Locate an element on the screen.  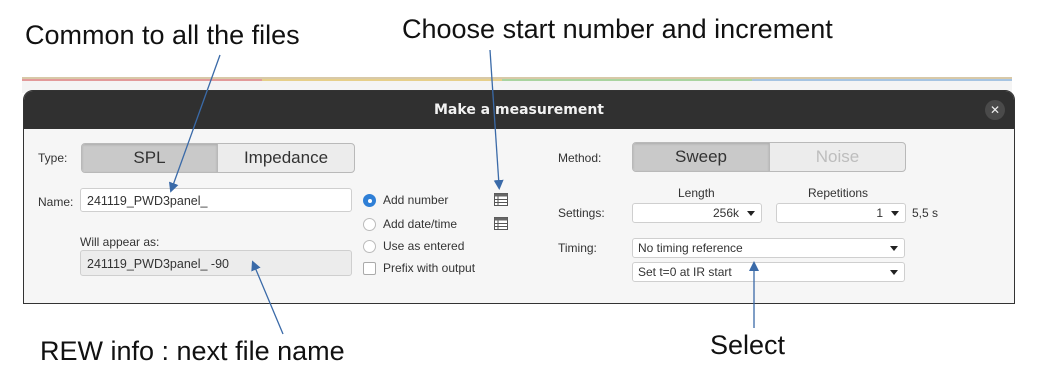
arrow-start-number is located at coordinates (496, 119).